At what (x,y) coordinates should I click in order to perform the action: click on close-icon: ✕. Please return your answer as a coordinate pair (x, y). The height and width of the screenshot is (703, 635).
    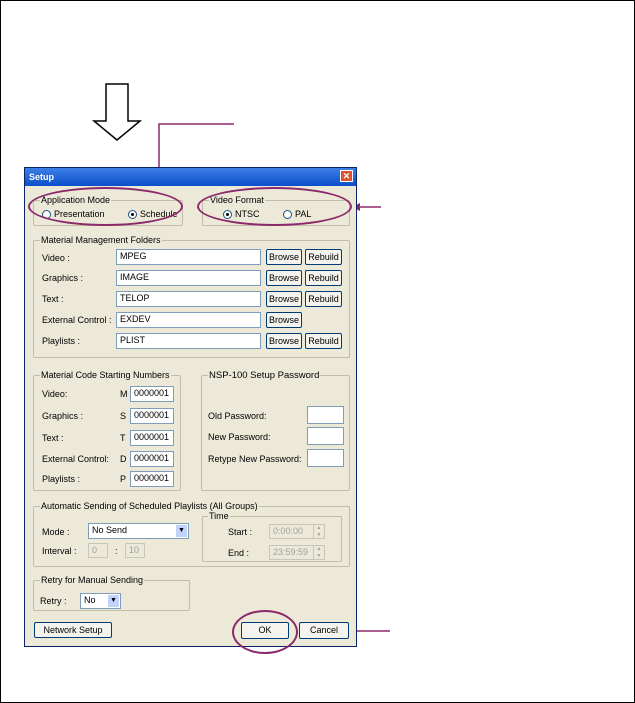
    Looking at the image, I should click on (346, 176).